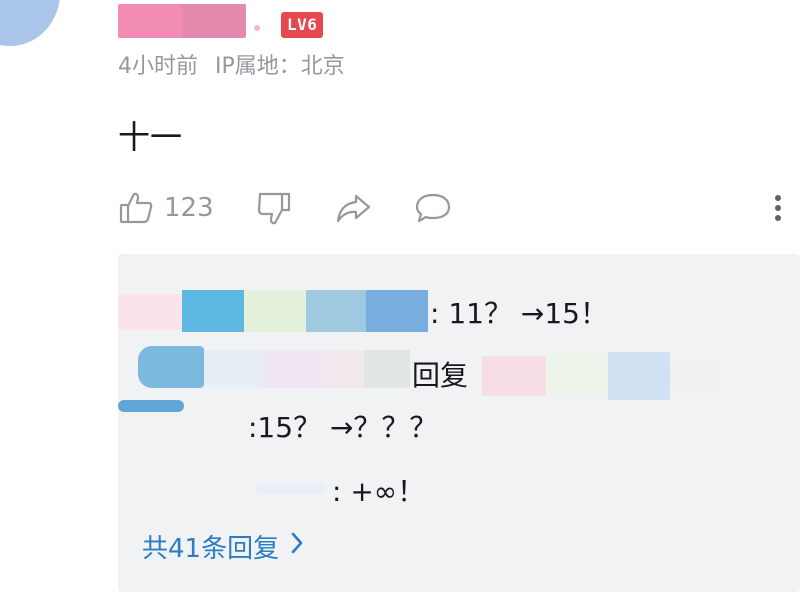  Describe the element at coordinates (30, 23) in the screenshot. I see `avatar` at that location.